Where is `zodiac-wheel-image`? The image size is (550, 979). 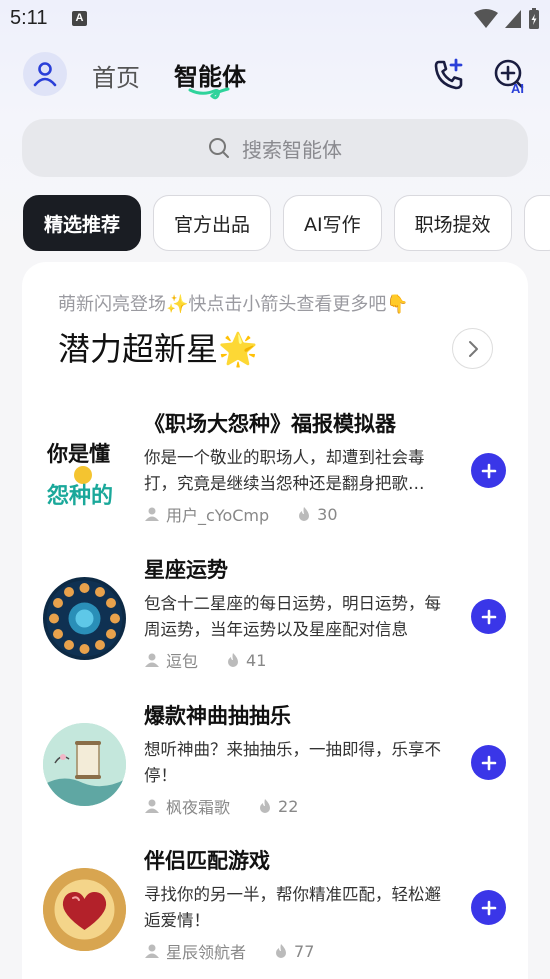
zodiac-wheel-image is located at coordinates (84, 618).